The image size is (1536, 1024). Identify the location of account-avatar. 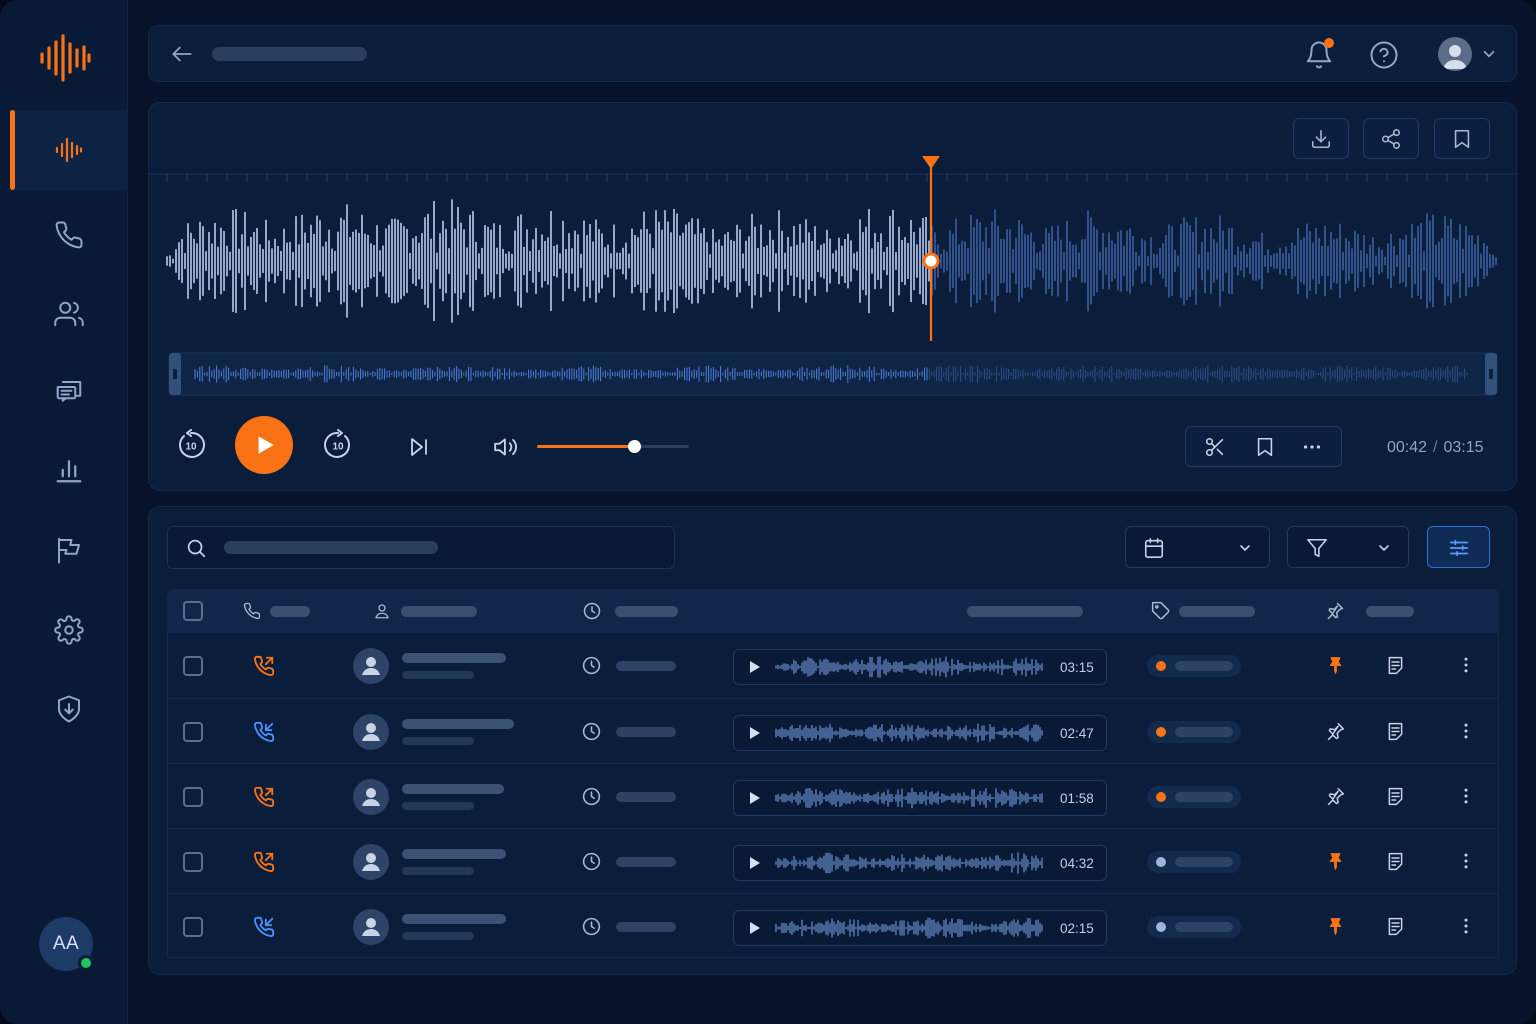
(1455, 54).